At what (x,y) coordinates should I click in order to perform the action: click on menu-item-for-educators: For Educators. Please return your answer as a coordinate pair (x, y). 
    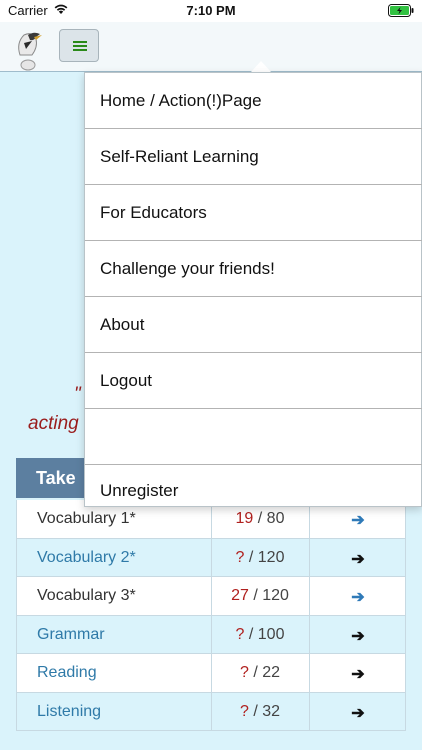
    Looking at the image, I should click on (253, 213).